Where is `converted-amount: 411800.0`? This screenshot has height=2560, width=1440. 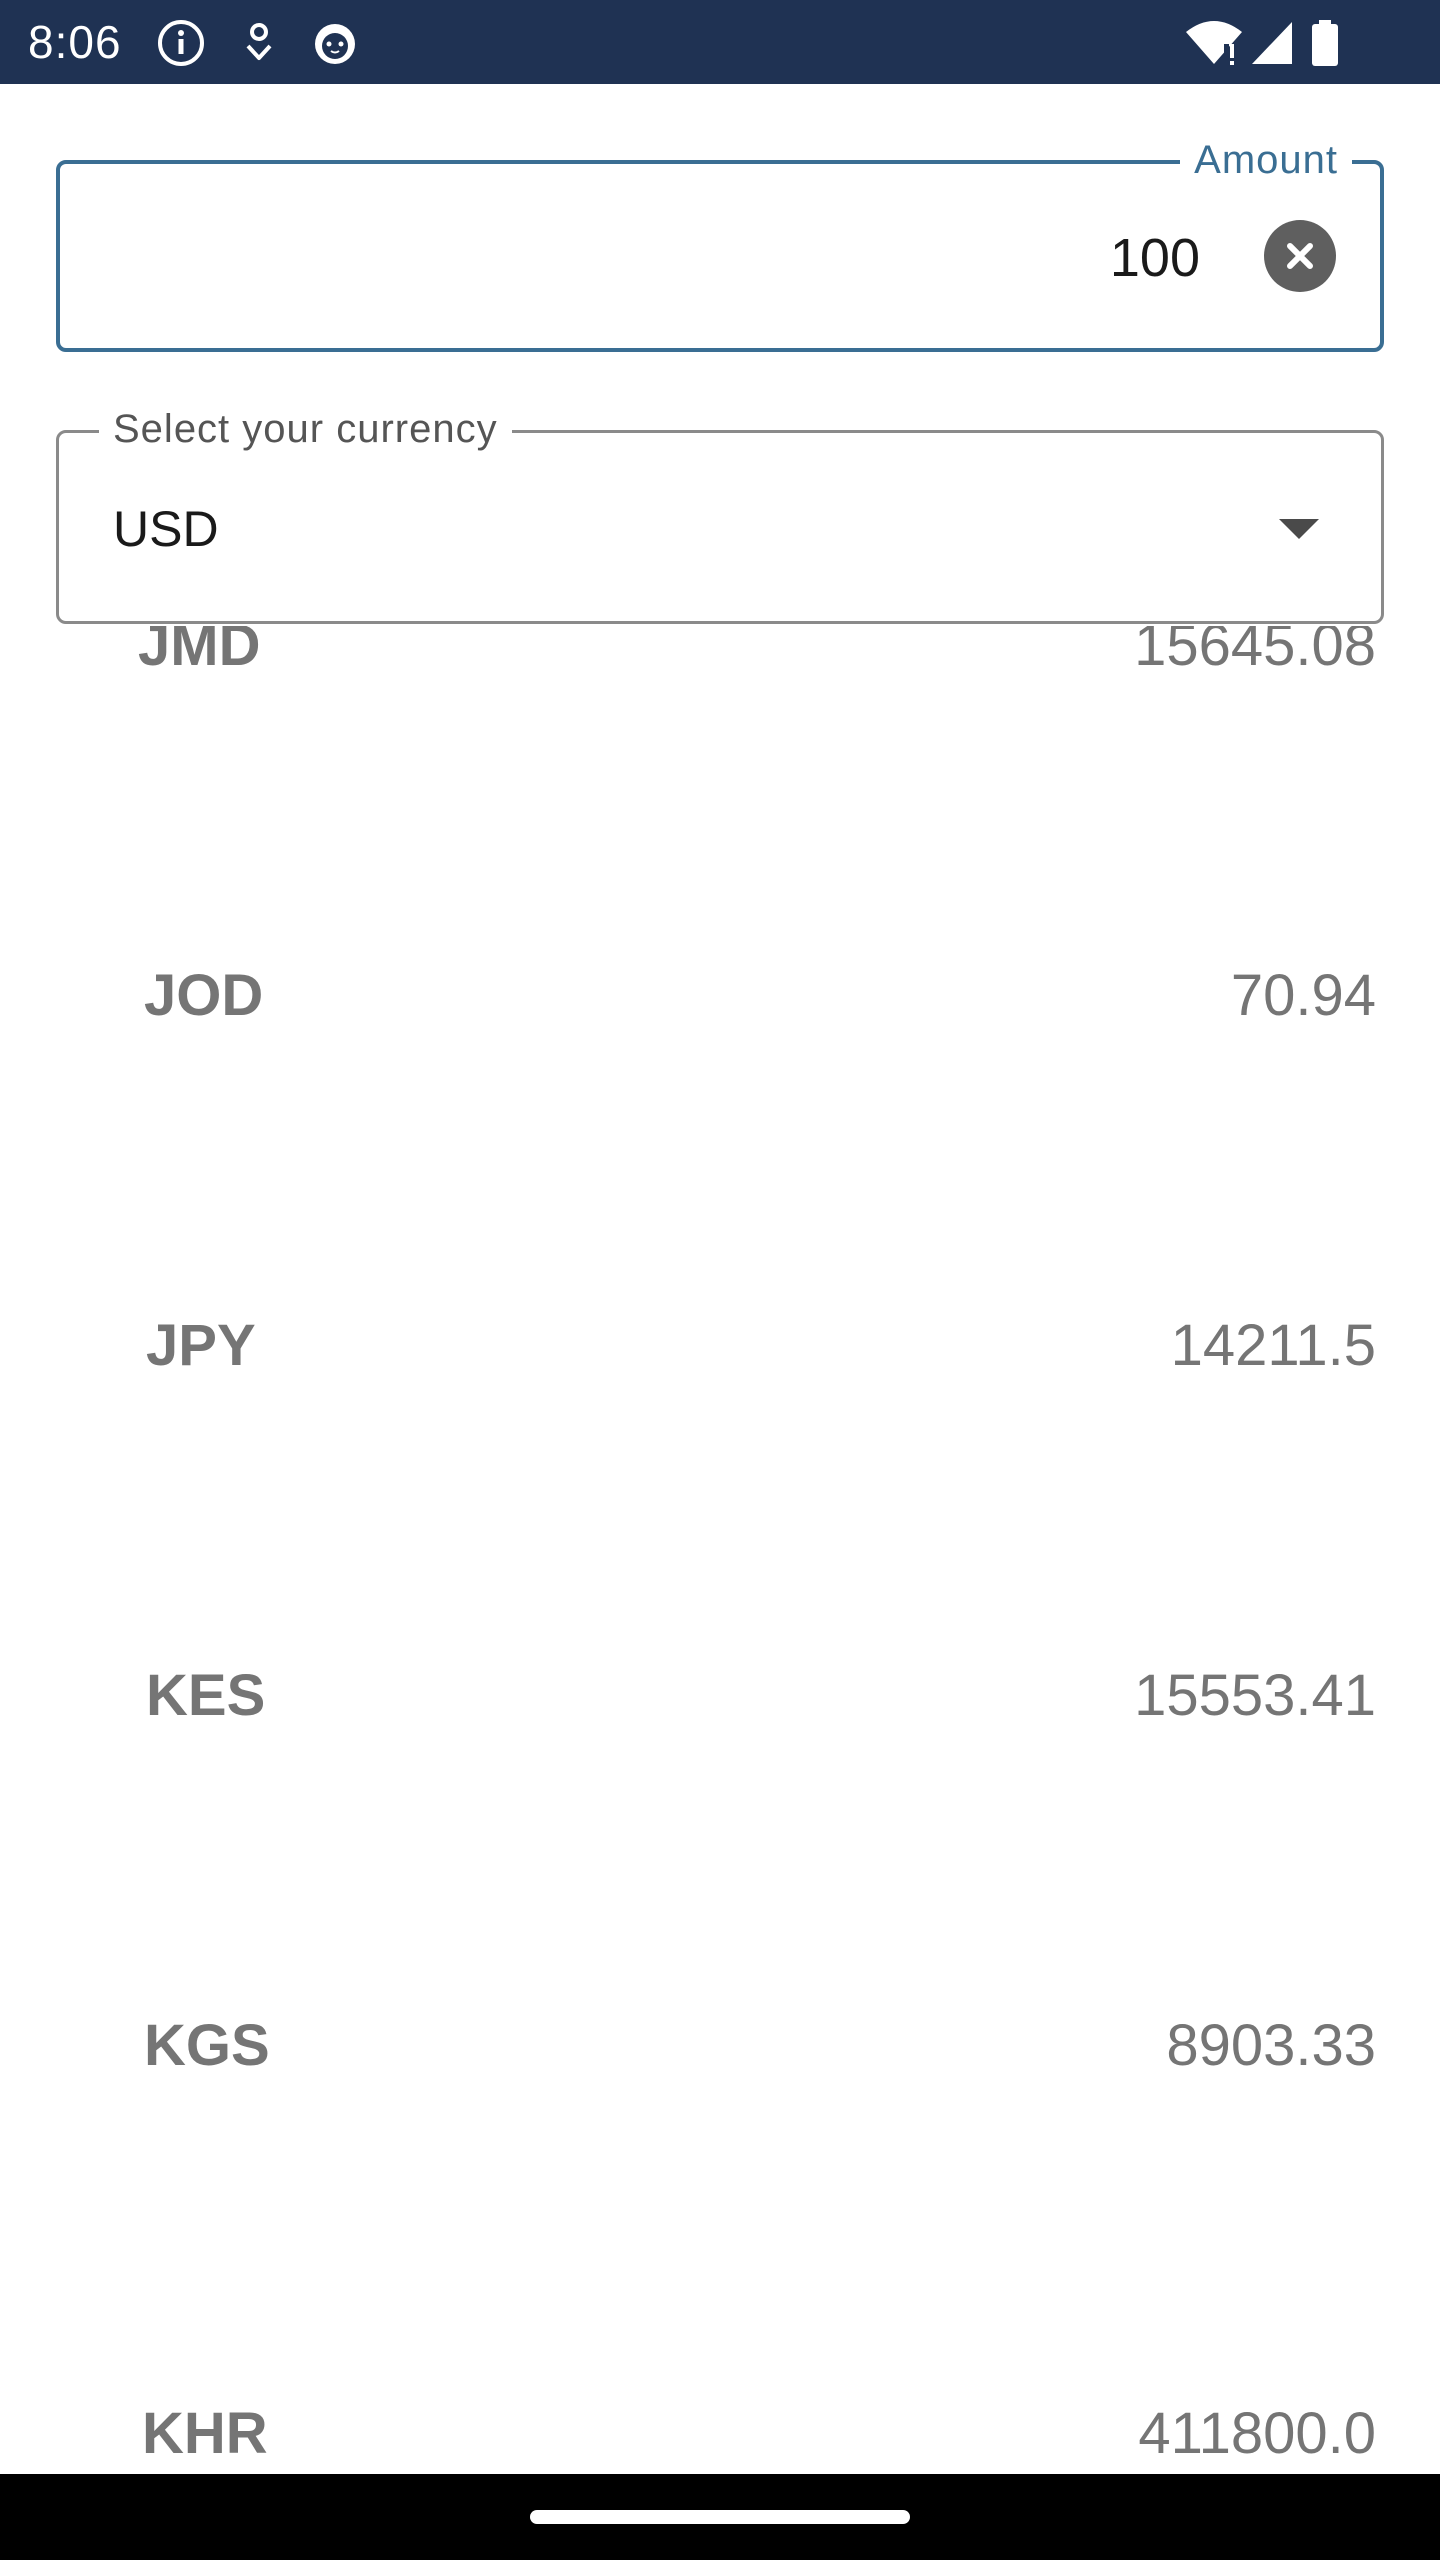
converted-amount: 411800.0 is located at coordinates (1257, 2433).